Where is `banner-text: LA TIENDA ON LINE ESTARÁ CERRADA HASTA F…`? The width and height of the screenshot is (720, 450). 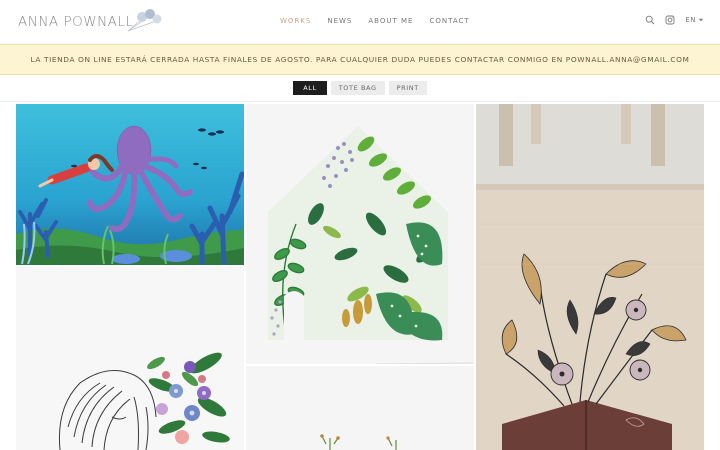
banner-text: LA TIENDA ON LINE ESTARÁ CERRADA HASTA F… is located at coordinates (360, 59).